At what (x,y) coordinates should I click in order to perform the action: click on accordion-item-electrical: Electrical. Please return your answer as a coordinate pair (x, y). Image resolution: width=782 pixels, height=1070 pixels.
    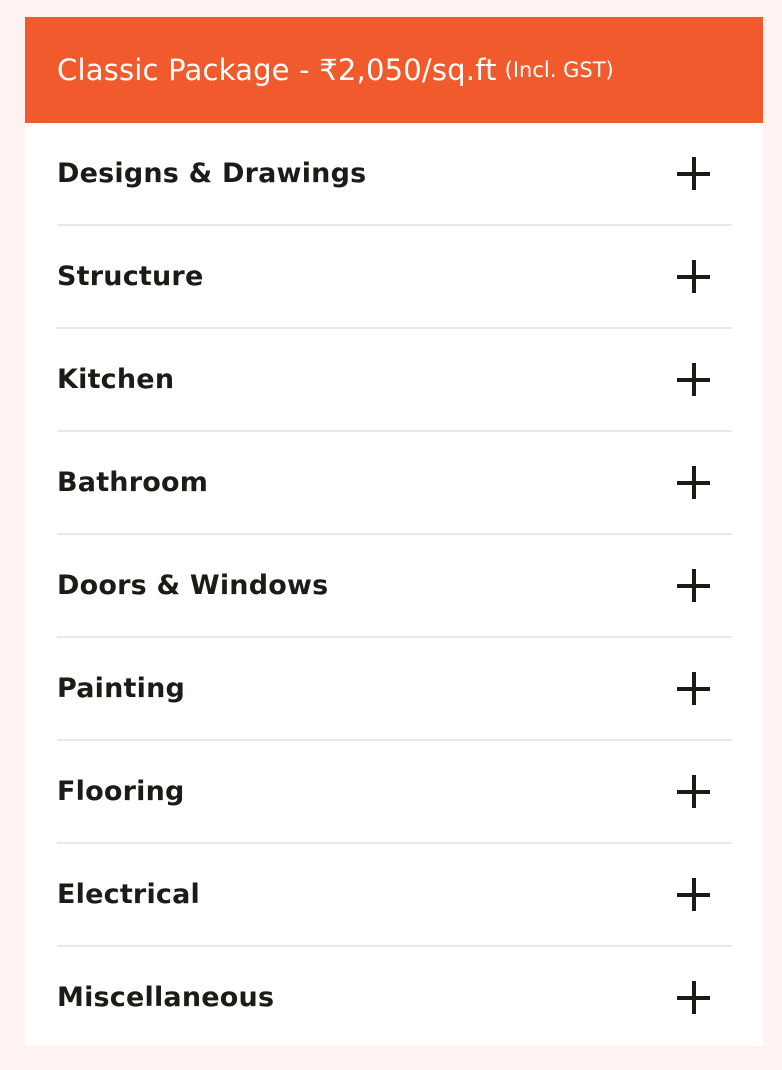
    Looking at the image, I should click on (394, 895).